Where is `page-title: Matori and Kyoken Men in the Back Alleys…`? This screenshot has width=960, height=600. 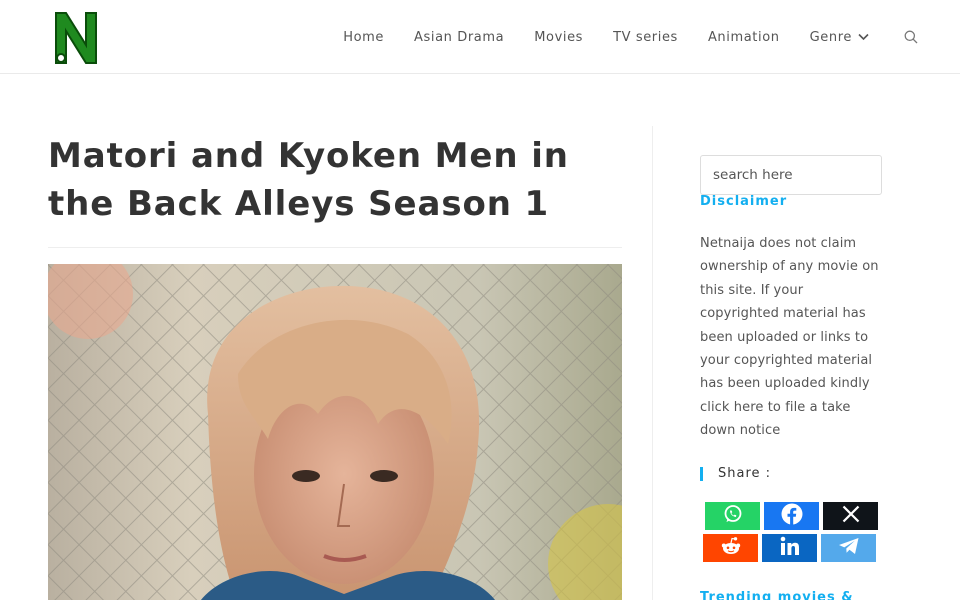 page-title: Matori and Kyoken Men in the Back Alleys… is located at coordinates (308, 180).